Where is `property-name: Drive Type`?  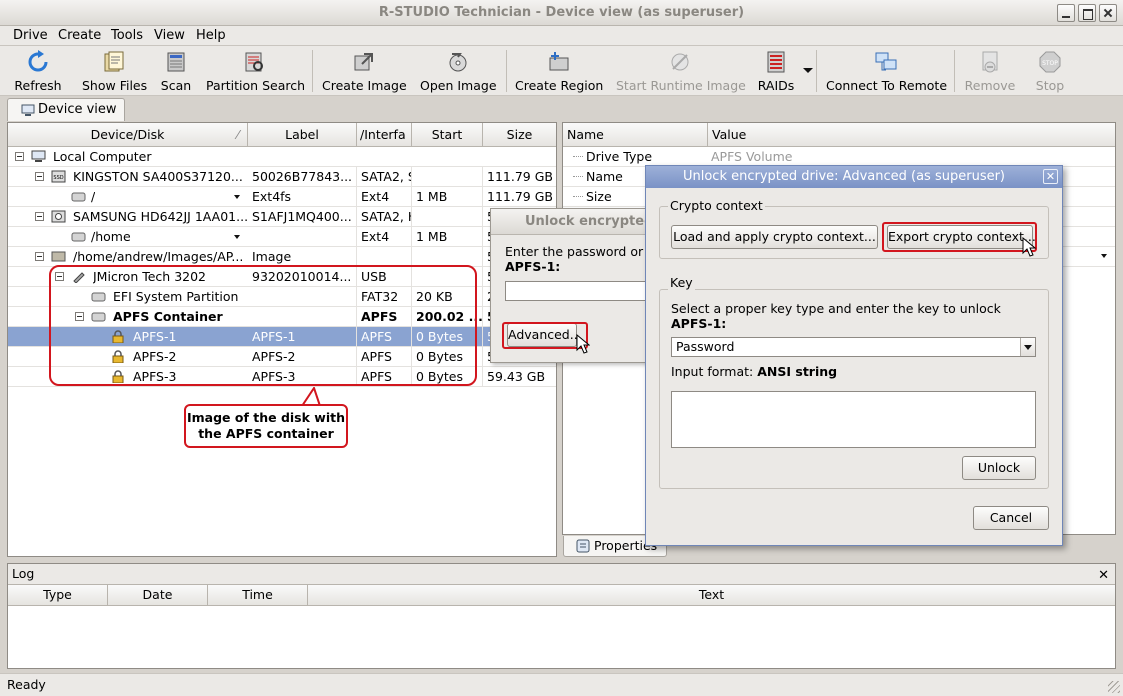
property-name: Drive Type is located at coordinates (619, 156).